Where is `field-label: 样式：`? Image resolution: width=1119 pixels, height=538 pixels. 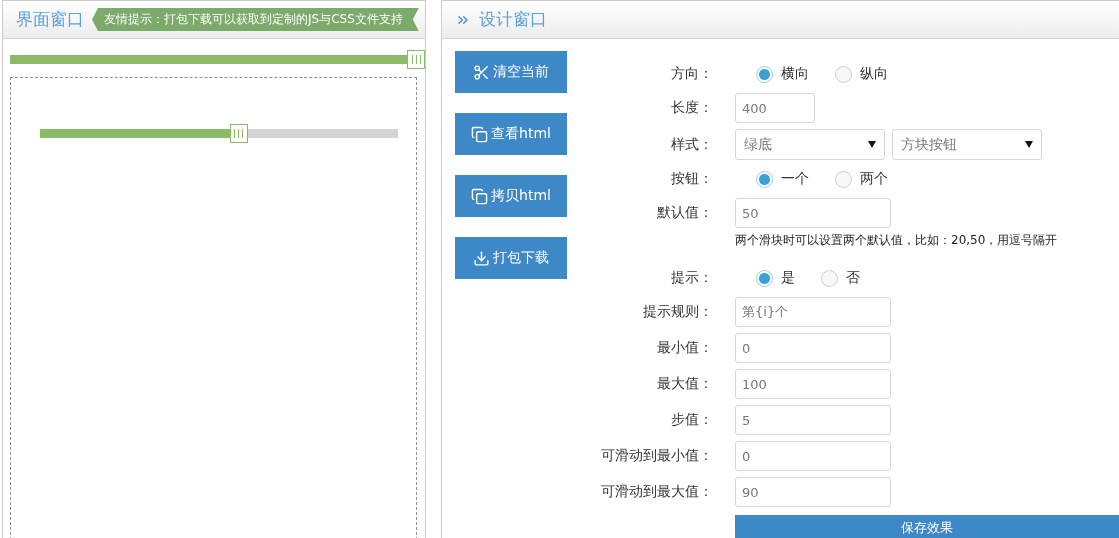 field-label: 样式： is located at coordinates (691, 144).